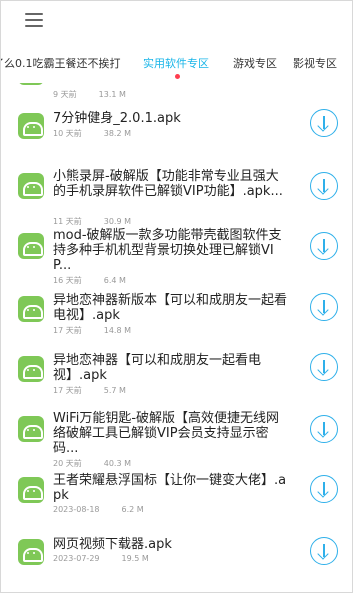 The width and height of the screenshot is (353, 593). What do you see at coordinates (101, 558) in the screenshot?
I see `file-meta: 2023-07-29 19.5 M` at bounding box center [101, 558].